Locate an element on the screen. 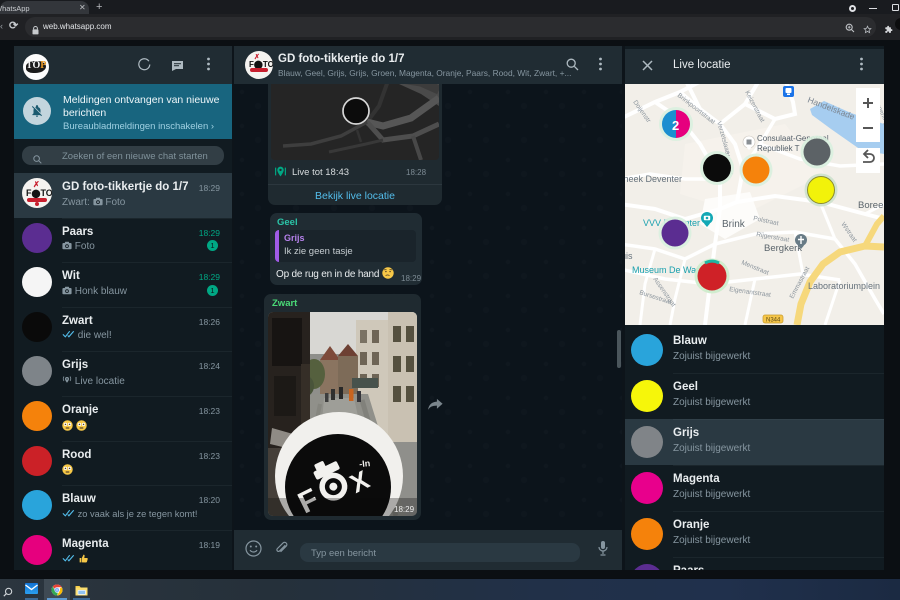 This screenshot has width=900, height=600. svg-text: 18:29 is located at coordinates (404, 509).